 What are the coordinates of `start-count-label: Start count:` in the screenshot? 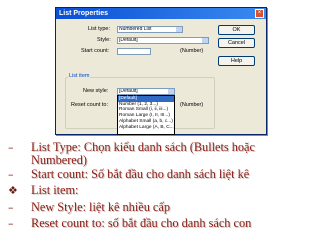 It's located at (95, 51).